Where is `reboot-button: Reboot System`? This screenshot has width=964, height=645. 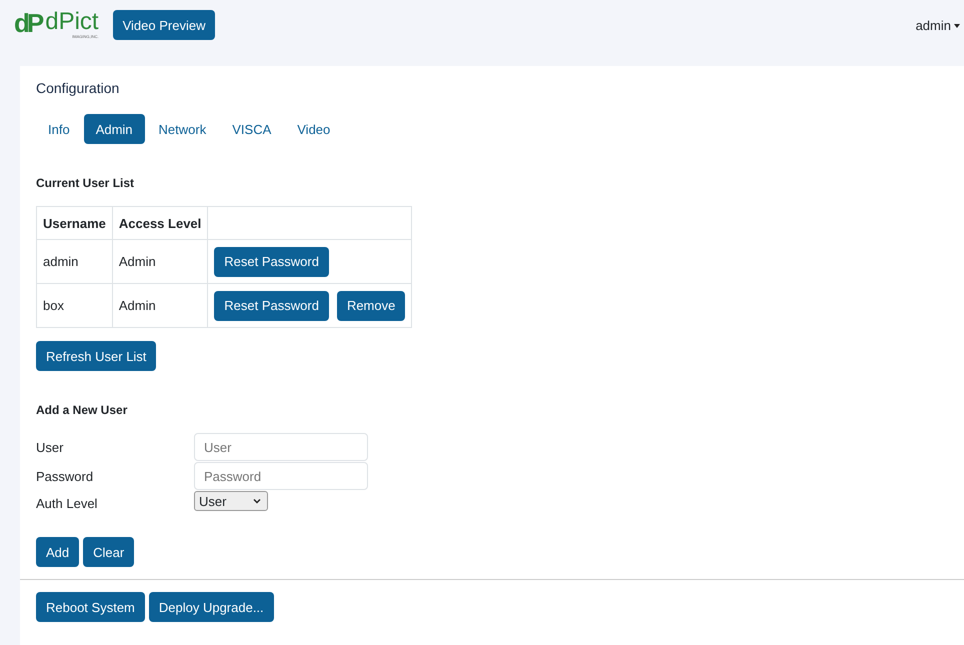 reboot-button: Reboot System is located at coordinates (90, 607).